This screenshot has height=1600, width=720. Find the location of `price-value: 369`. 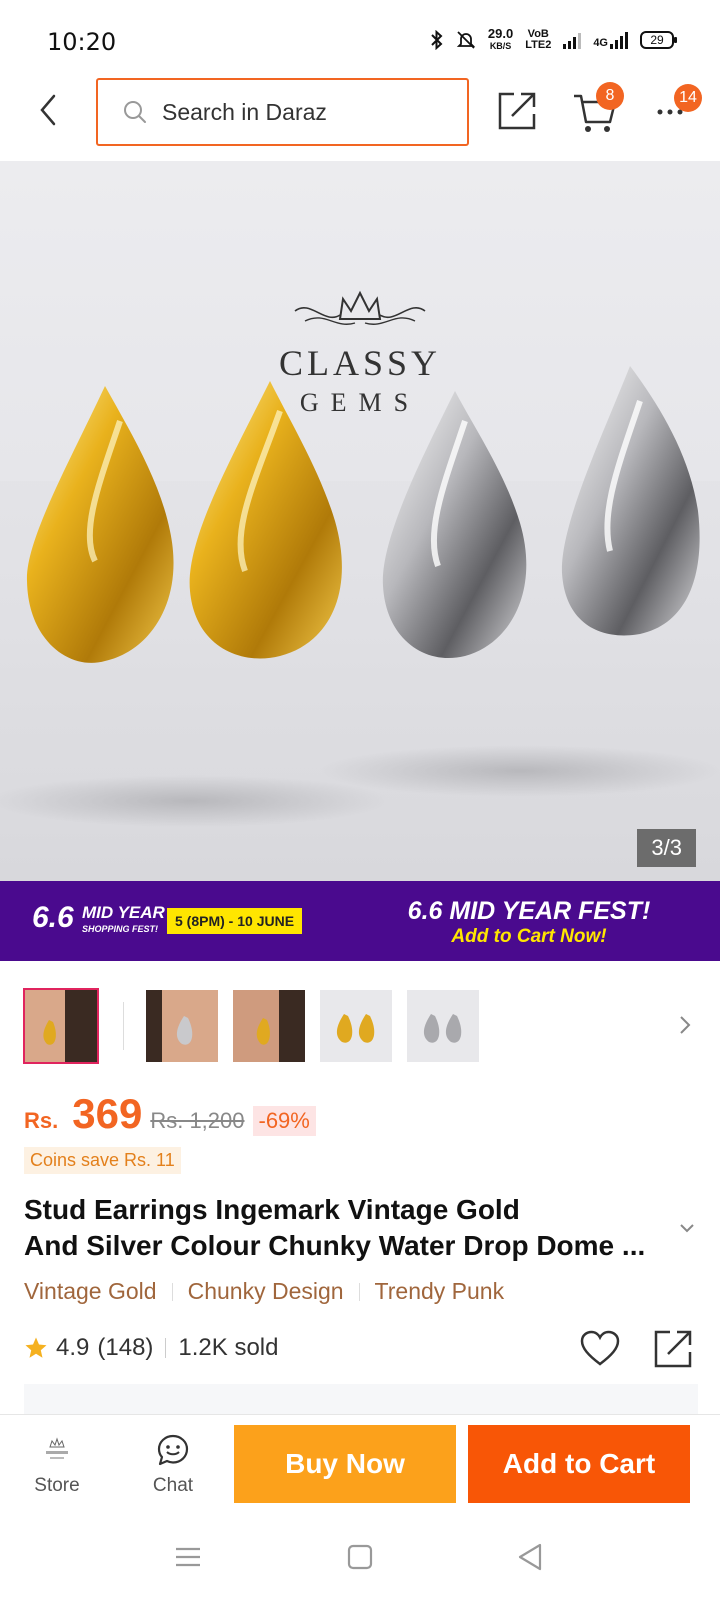

price-value: 369 is located at coordinates (107, 1113).